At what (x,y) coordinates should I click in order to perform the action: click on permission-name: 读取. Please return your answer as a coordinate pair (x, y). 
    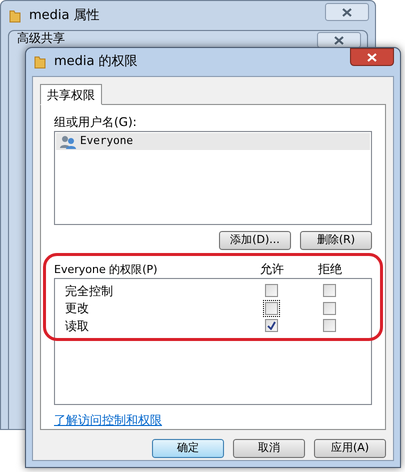
    Looking at the image, I should click on (77, 326).